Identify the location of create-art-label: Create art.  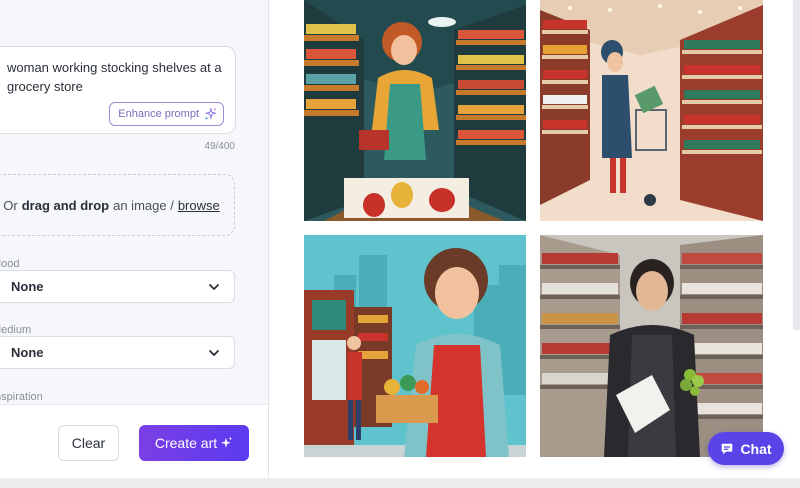
(186, 443).